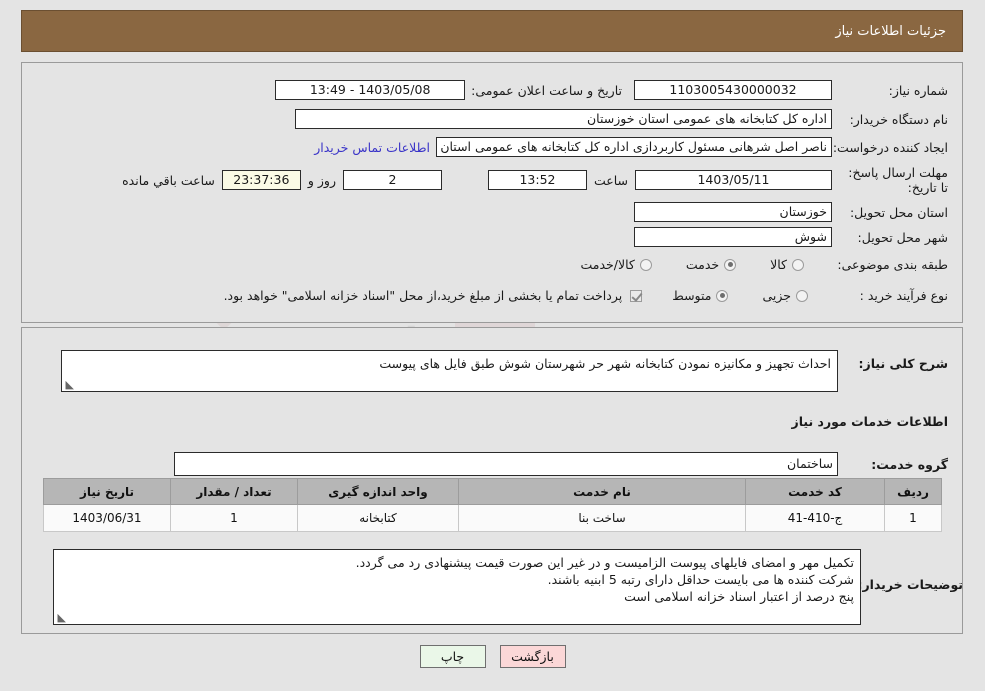 The image size is (985, 691). Describe the element at coordinates (702, 264) in the screenshot. I see `classification-label-khedmat: خدمت` at that location.